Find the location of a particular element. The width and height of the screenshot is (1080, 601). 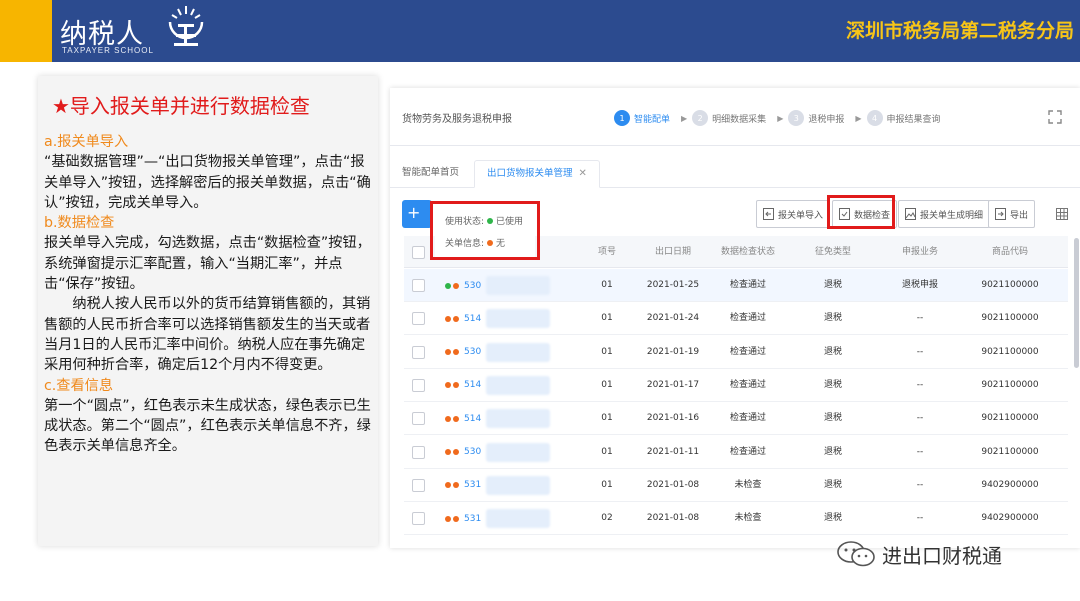

table-row: 531 01 2021-01-08 未检查 退税 -- 9402900000 is located at coordinates (736, 485).